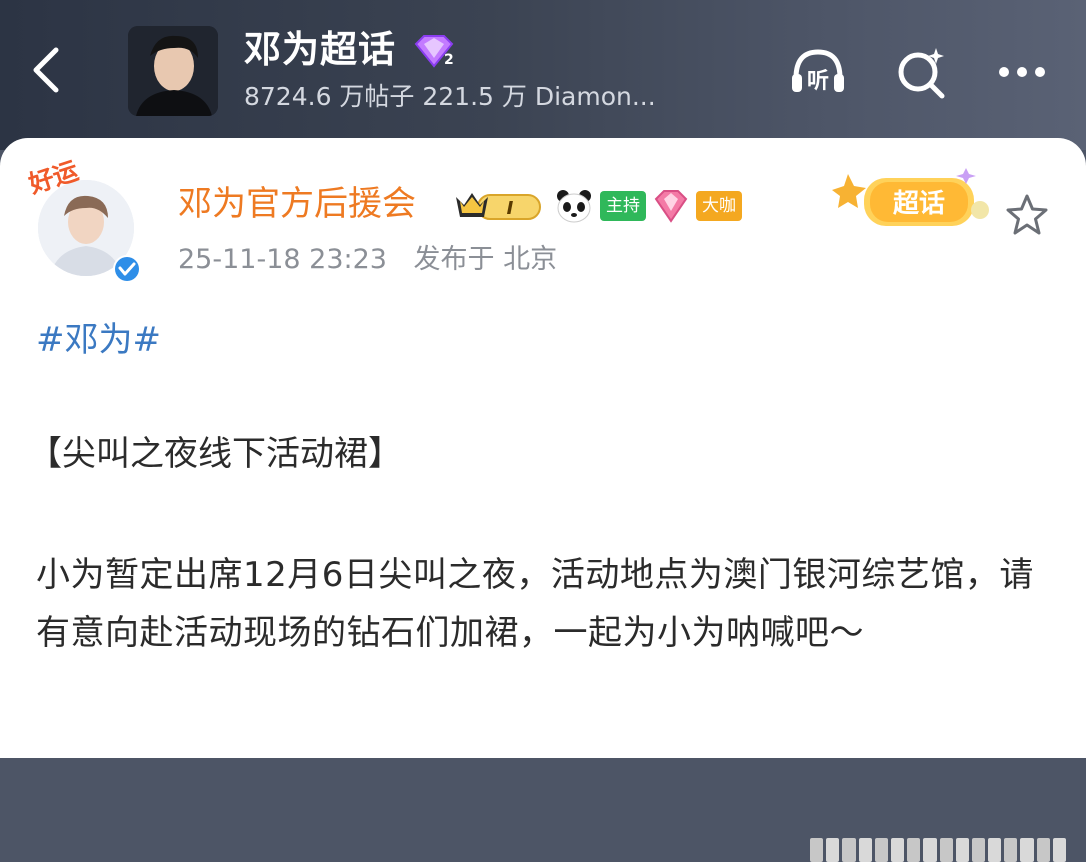 Image resolution: width=1086 pixels, height=862 pixels. I want to click on diamond-level-badge-icon: 2, so click(434, 51).